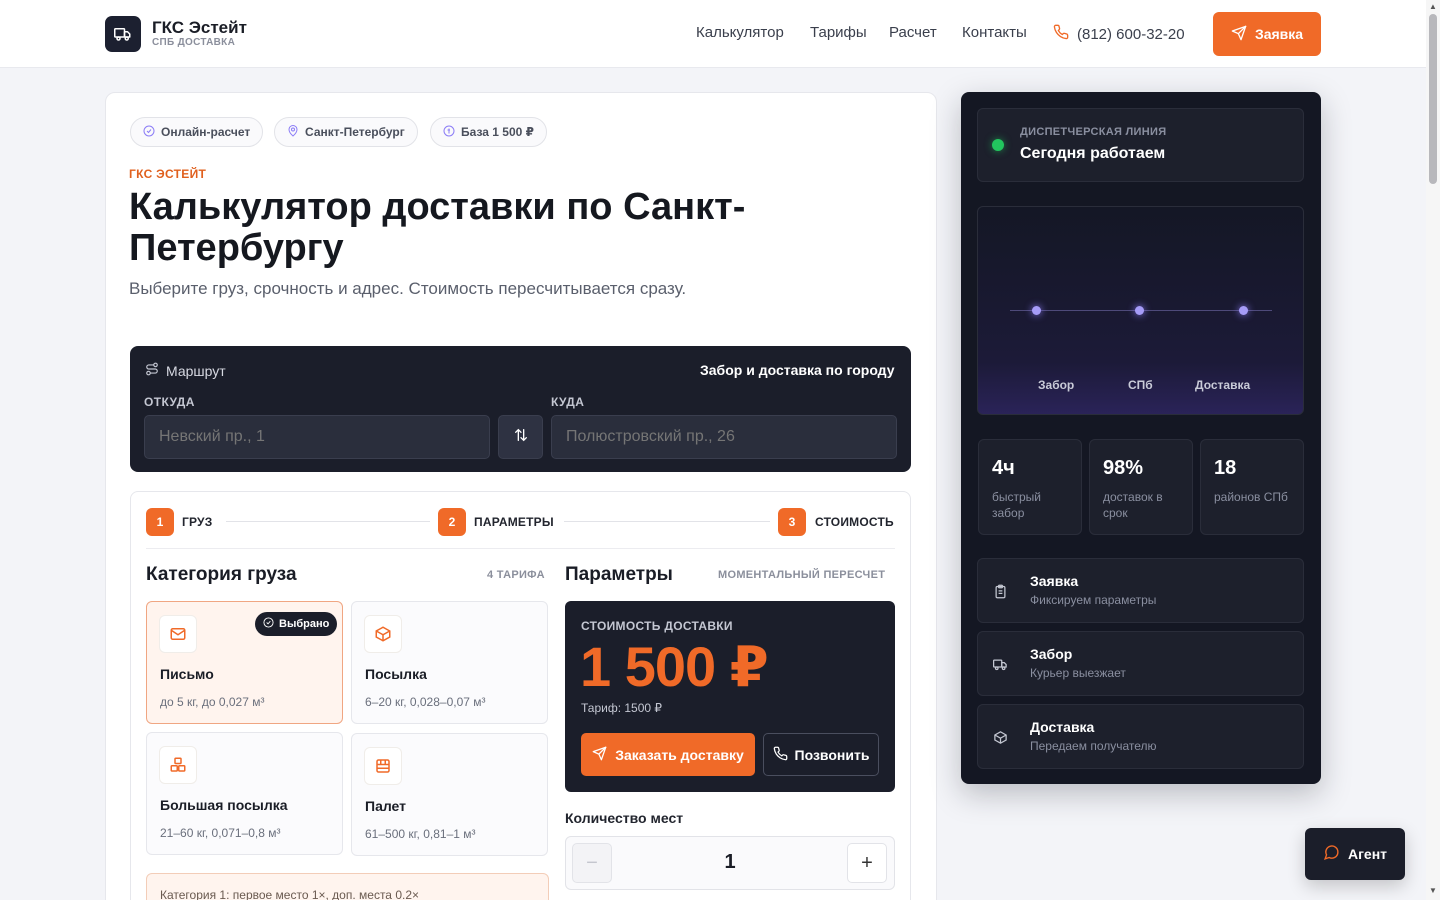 Image resolution: width=1440 pixels, height=900 pixels. I want to click on category-card-pallet: Палет 61–500 кг, 0,81–1 м³, so click(449, 794).